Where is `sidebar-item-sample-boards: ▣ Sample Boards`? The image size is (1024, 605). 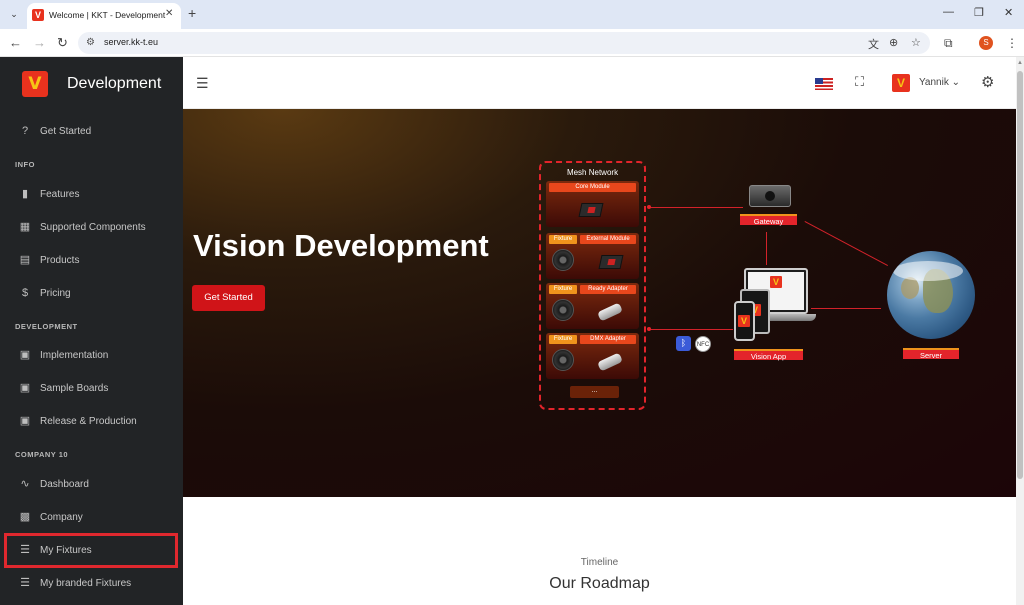
sidebar-item-sample-boards: ▣ Sample Boards is located at coordinates (91, 389).